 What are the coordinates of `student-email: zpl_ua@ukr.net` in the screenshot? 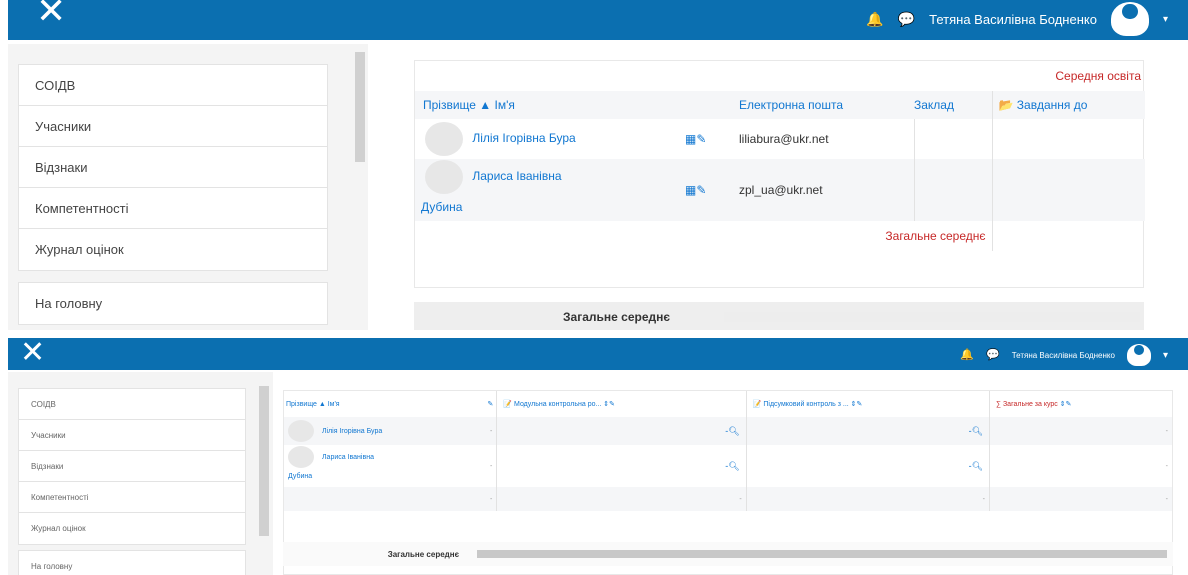 It's located at (781, 190).